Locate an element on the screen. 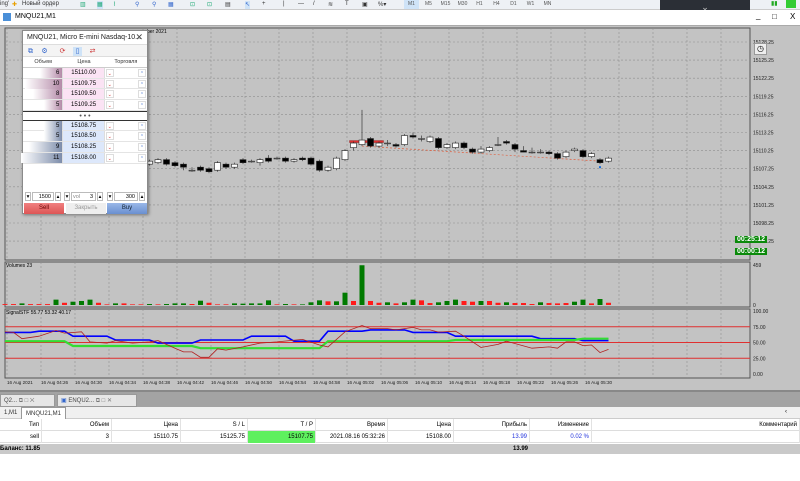  cursor-icon: ↖ is located at coordinates (248, 5).